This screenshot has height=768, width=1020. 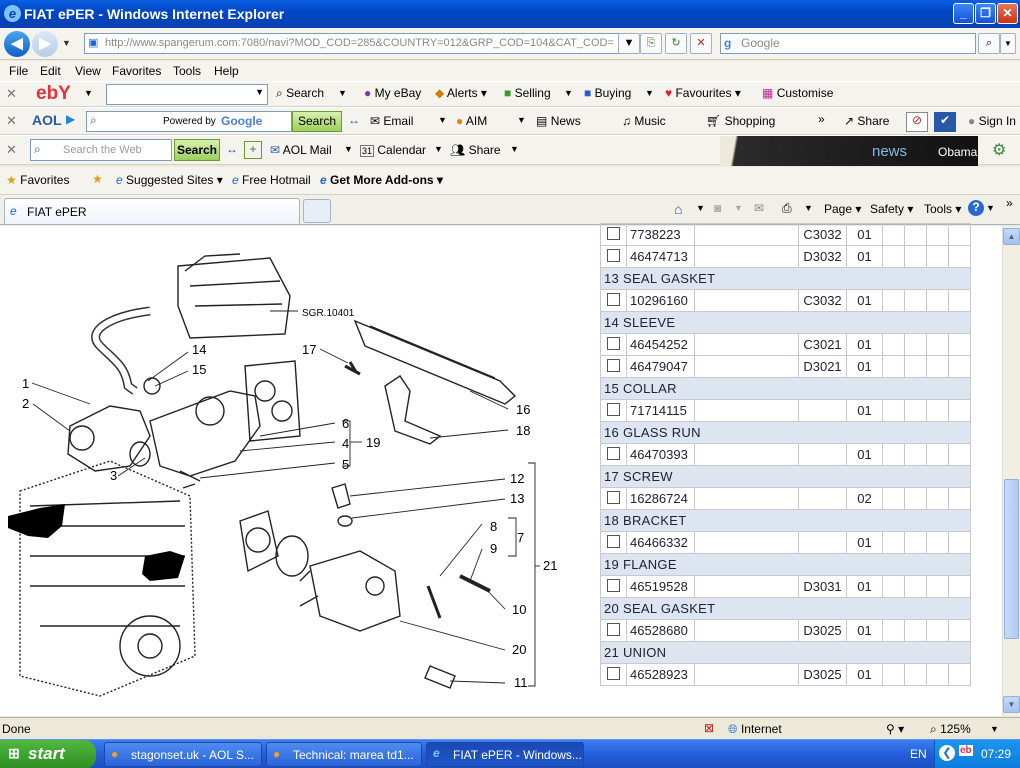 I want to click on menu-tools: Tools, so click(x=187, y=71).